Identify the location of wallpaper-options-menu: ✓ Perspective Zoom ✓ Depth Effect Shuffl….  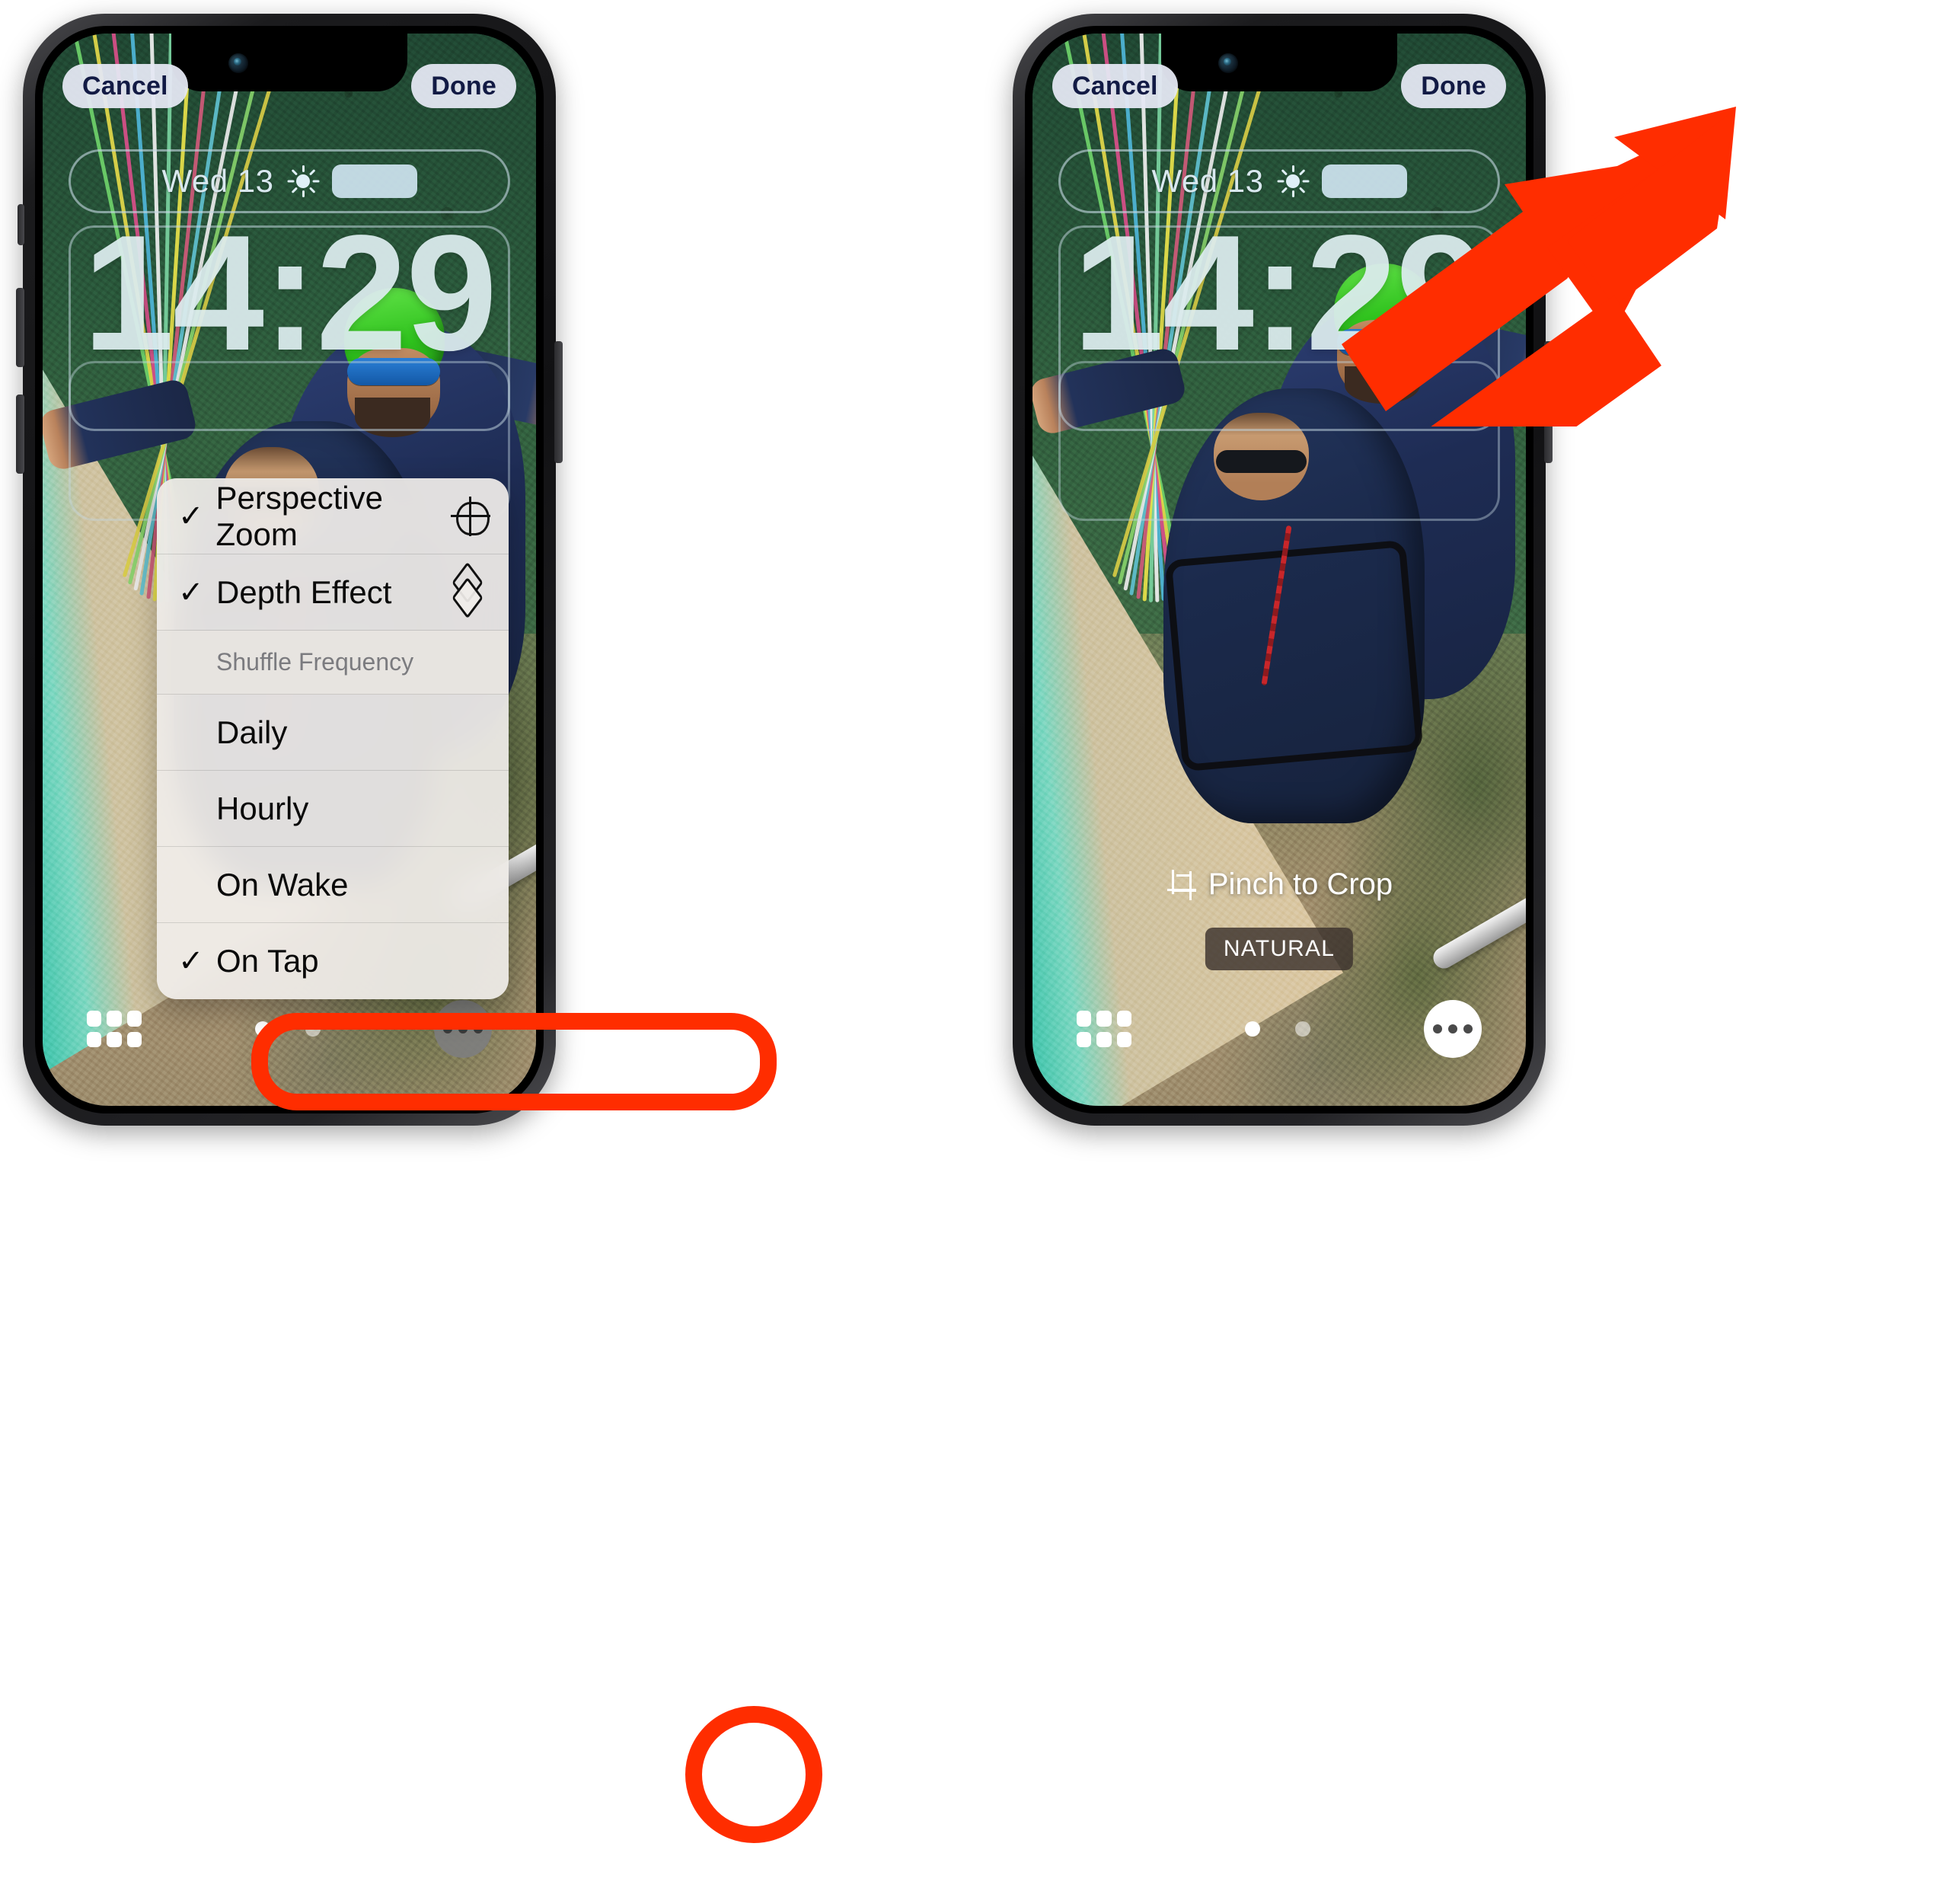
(333, 738).